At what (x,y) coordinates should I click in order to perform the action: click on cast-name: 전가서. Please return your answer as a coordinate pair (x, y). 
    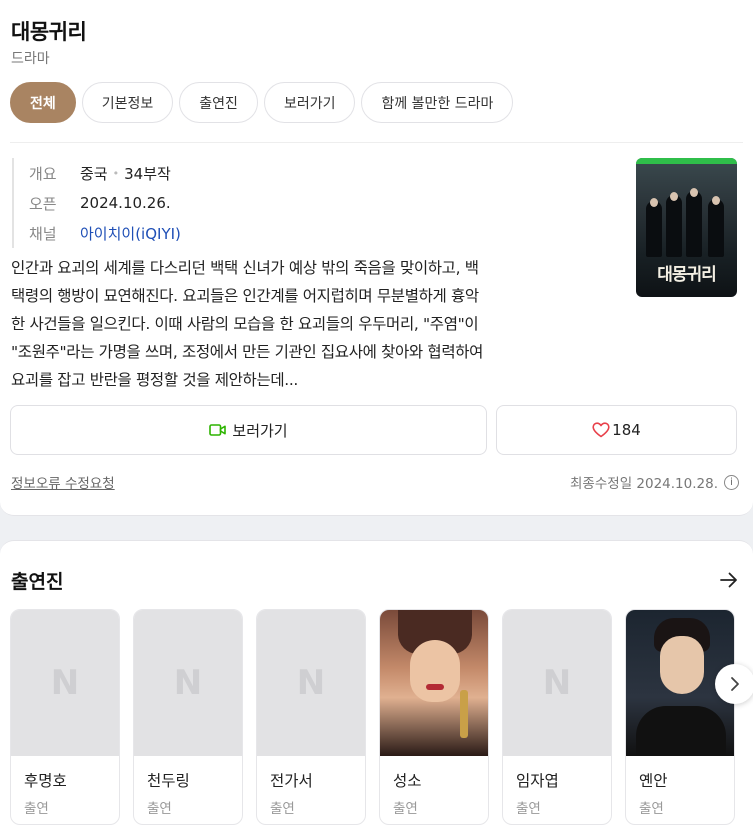
    Looking at the image, I should click on (291, 781).